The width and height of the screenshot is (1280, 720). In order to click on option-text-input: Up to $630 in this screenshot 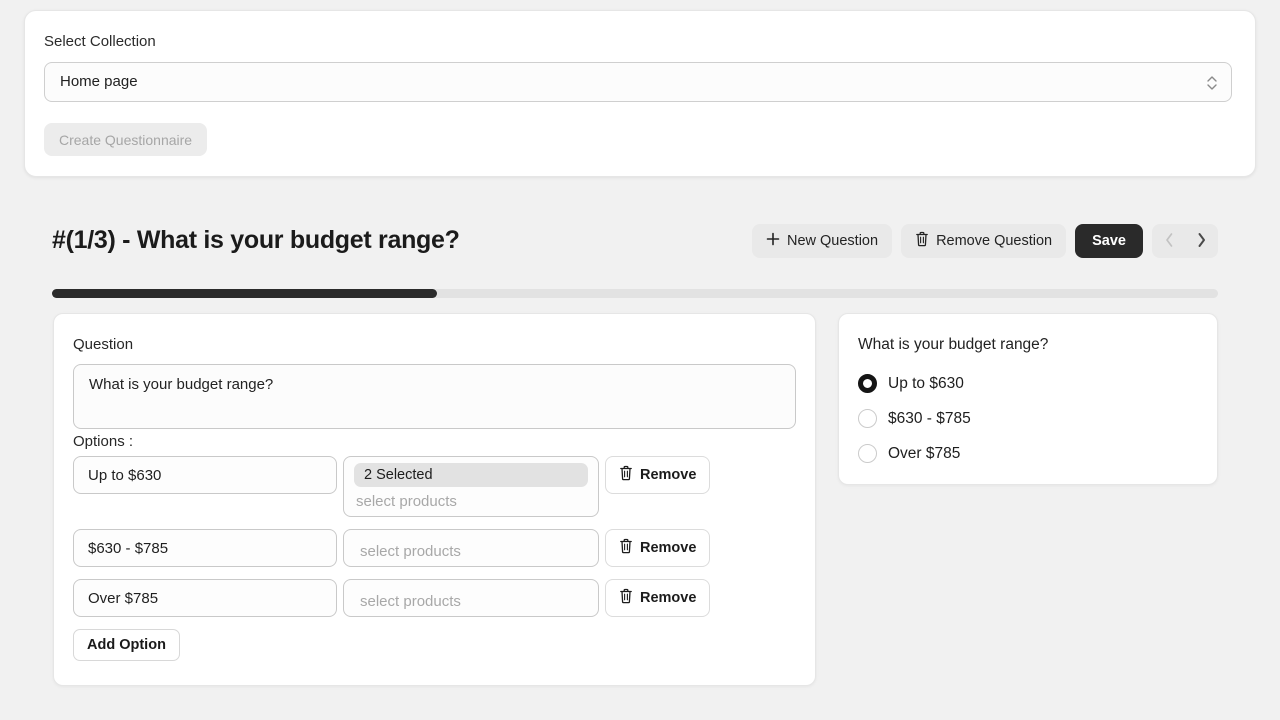, I will do `click(205, 475)`.